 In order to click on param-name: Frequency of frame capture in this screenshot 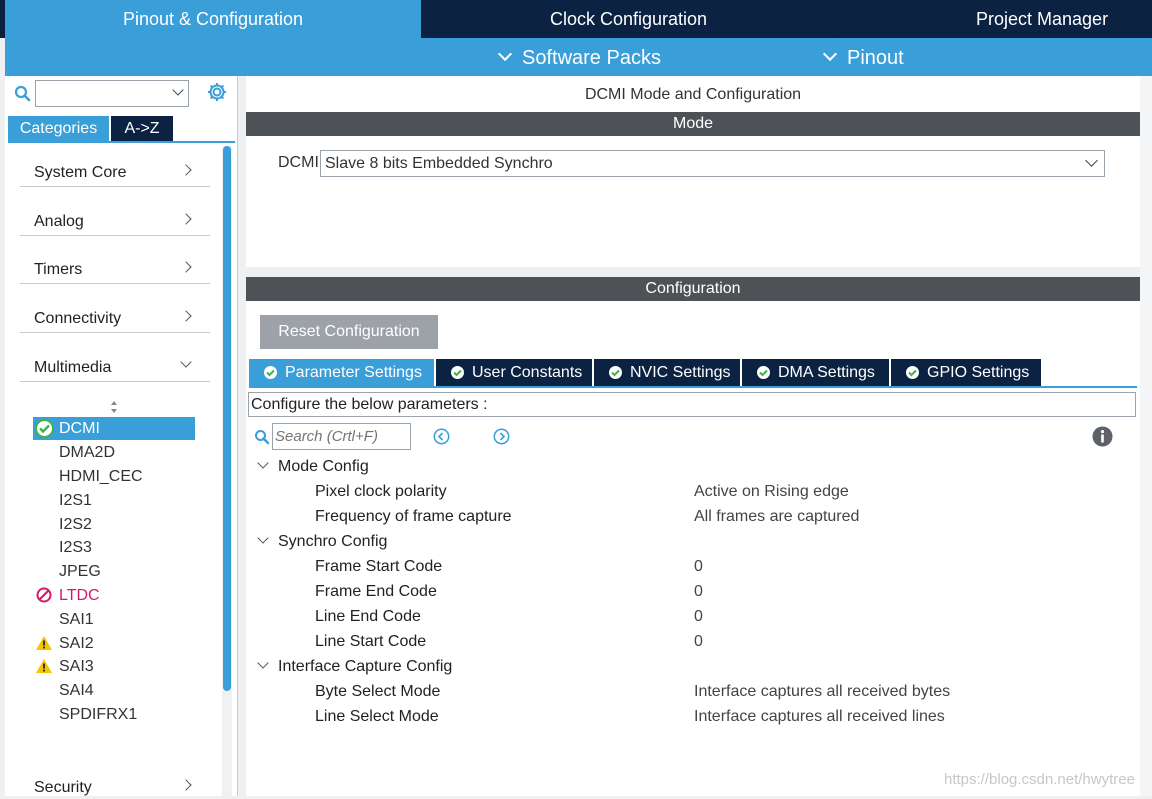, I will do `click(413, 516)`.